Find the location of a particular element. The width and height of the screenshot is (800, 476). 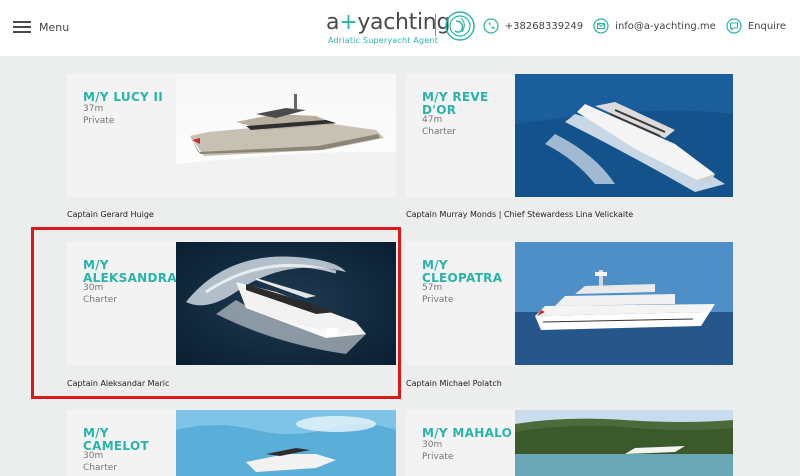

phone-icon is located at coordinates (491, 26).